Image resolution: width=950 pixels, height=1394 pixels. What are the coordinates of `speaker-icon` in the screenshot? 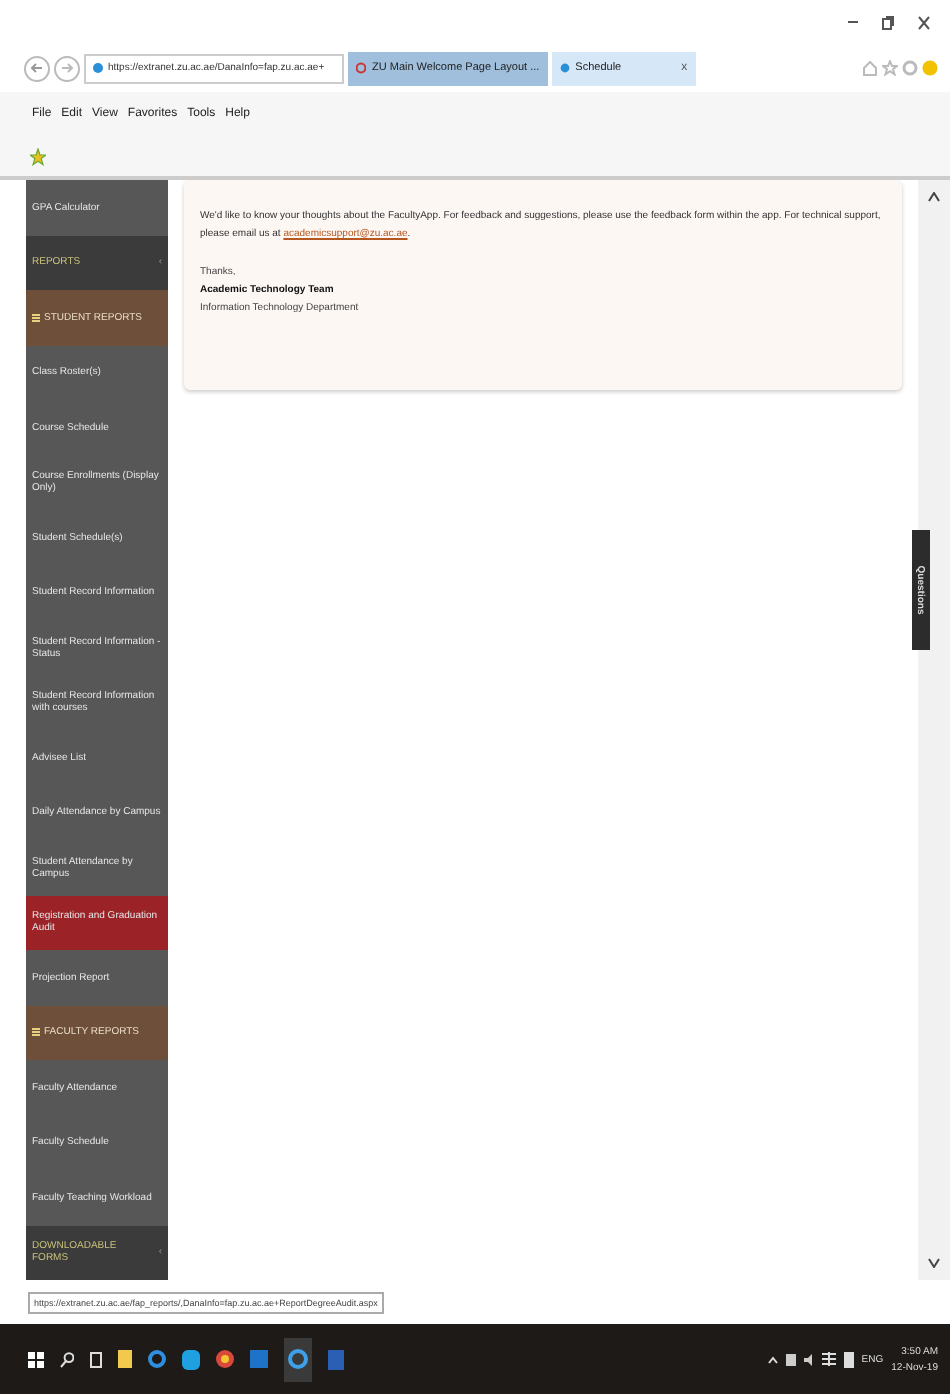 It's located at (808, 1359).